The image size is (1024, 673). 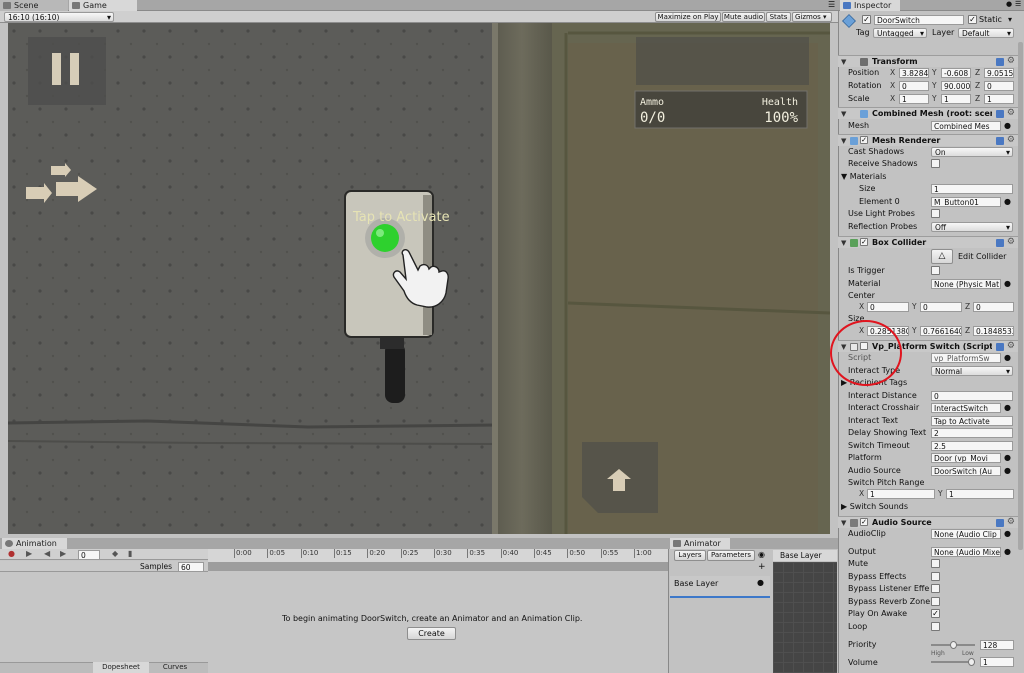 What do you see at coordinates (956, 99) in the screenshot?
I see `scale-y-field: 1` at bounding box center [956, 99].